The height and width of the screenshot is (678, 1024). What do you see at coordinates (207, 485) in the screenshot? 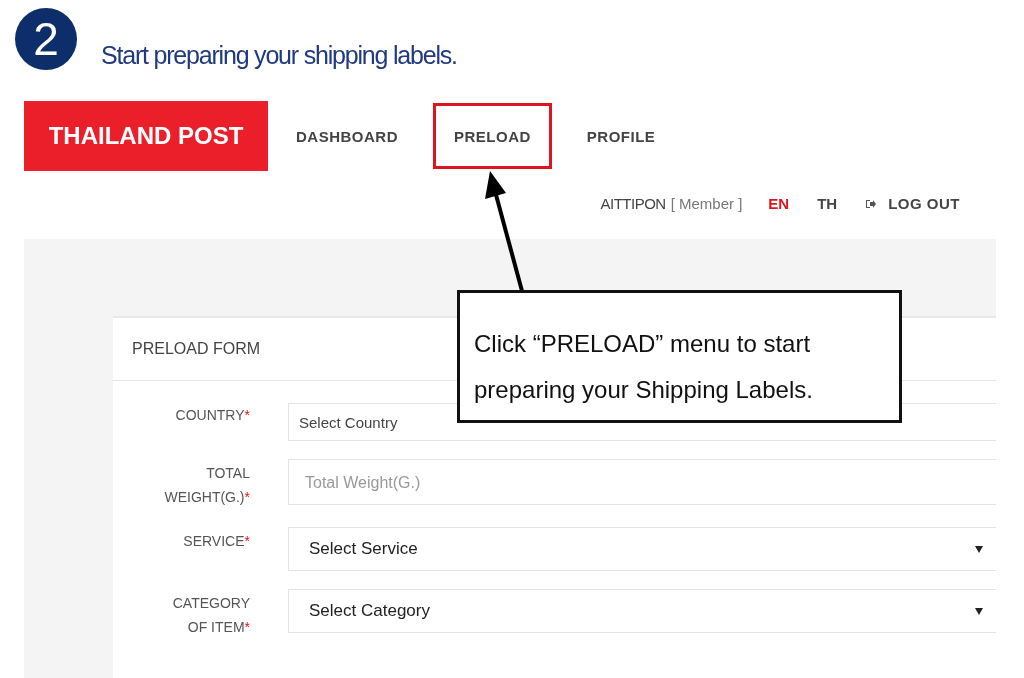
I see `field-label: TOTAL WEIGHT(G.)*` at bounding box center [207, 485].